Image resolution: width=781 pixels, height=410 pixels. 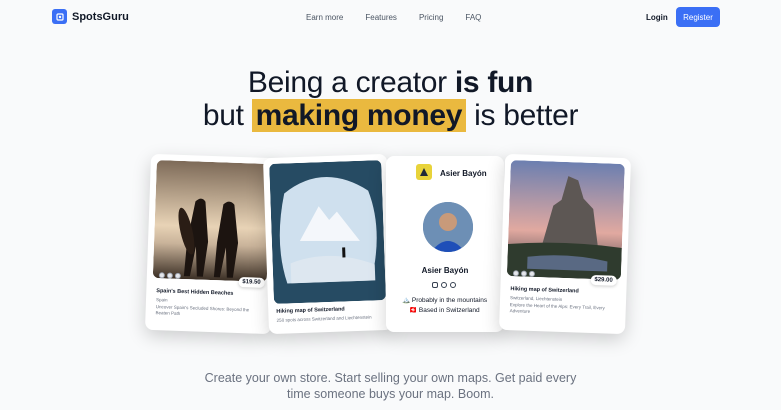 I want to click on price-badge: $29.00, so click(x=603, y=280).